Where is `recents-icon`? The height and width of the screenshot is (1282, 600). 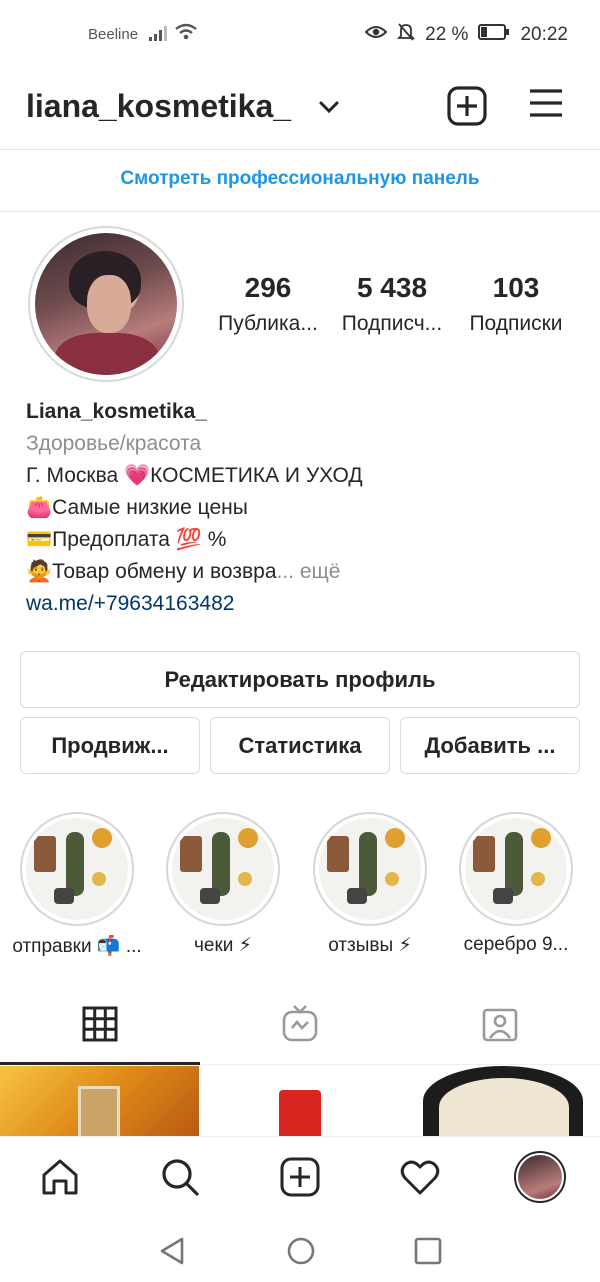 recents-icon is located at coordinates (428, 1253).